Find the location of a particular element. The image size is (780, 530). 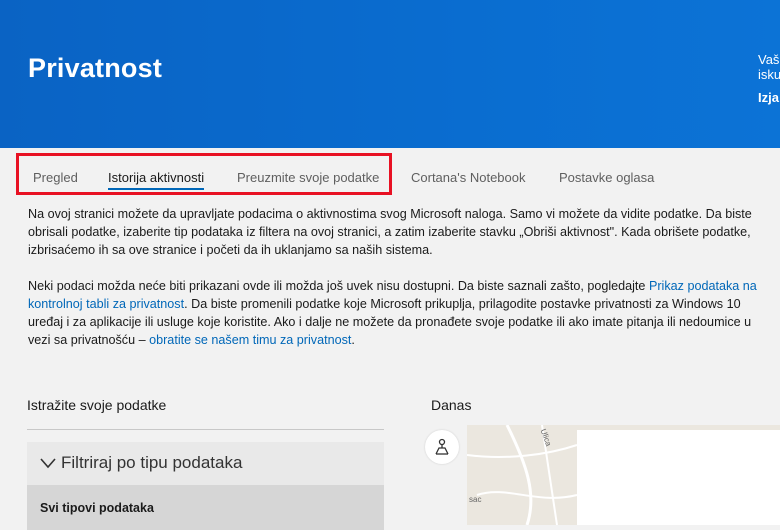

today-title: Danas is located at coordinates (451, 405).